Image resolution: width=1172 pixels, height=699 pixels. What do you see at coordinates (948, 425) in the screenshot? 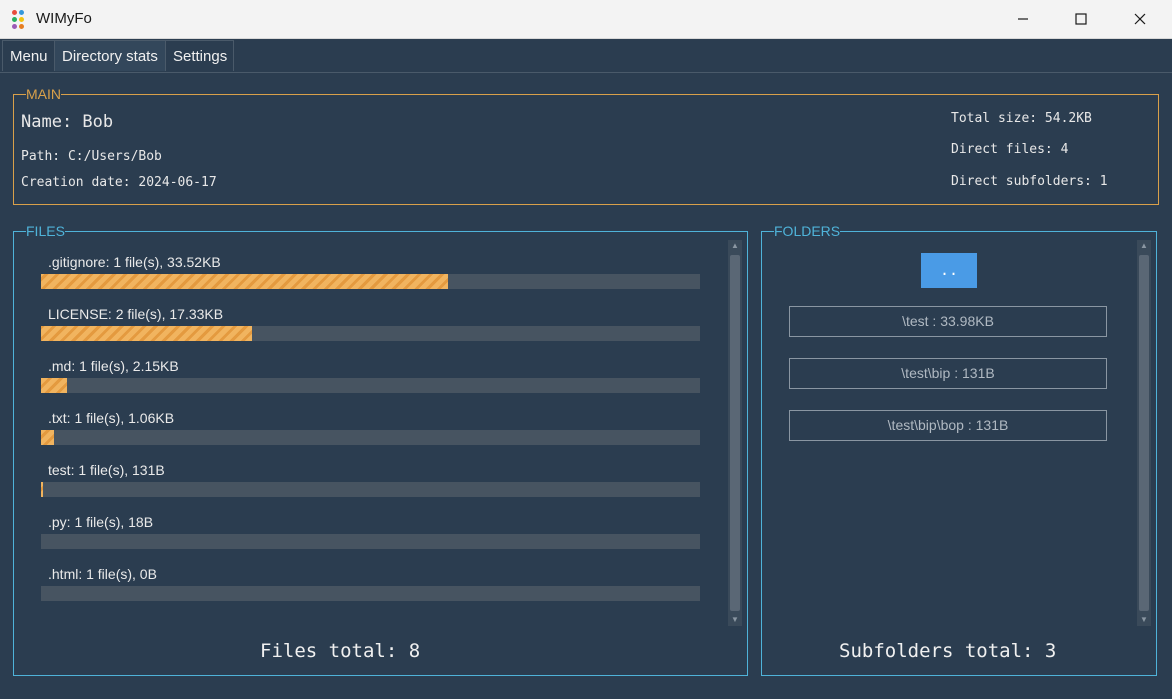
I see `folder-button-test-bip-bop: \test\bip\bop : 131B` at bounding box center [948, 425].